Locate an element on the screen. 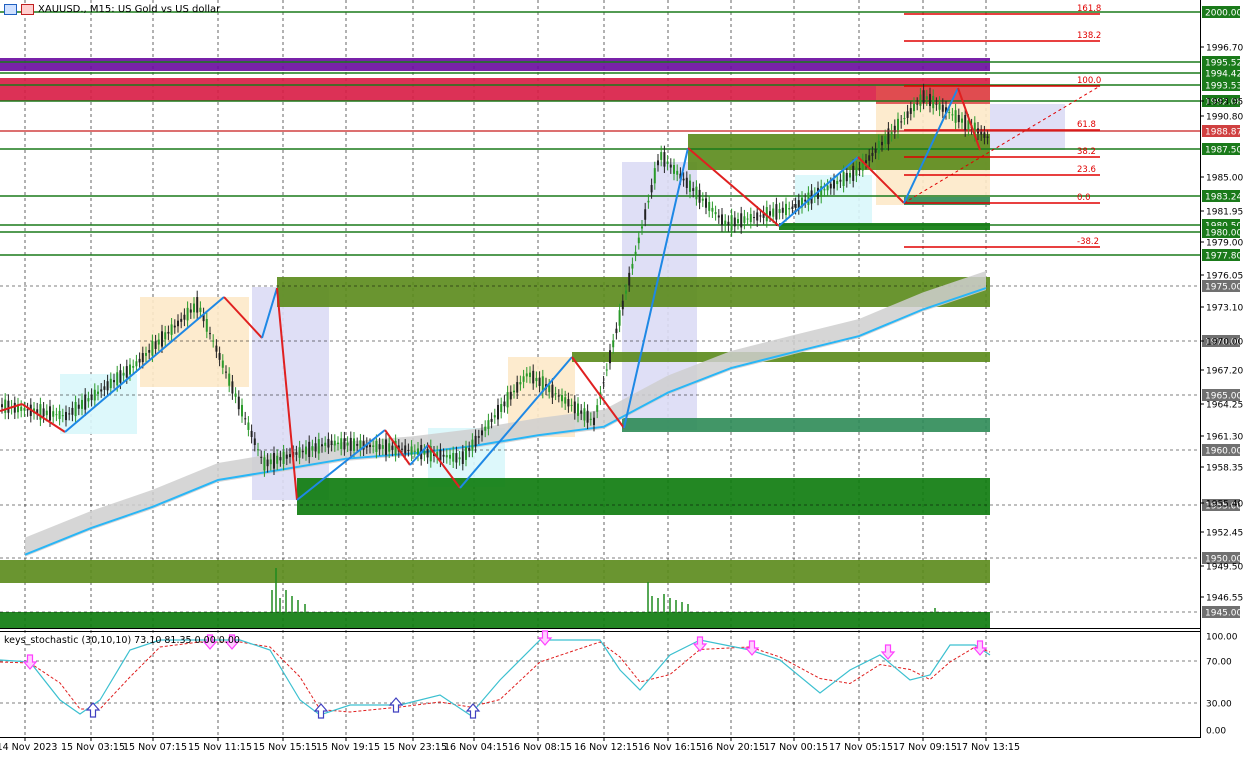 The width and height of the screenshot is (1253, 759). indicator-level-label: 70.00 is located at coordinates (1219, 663).